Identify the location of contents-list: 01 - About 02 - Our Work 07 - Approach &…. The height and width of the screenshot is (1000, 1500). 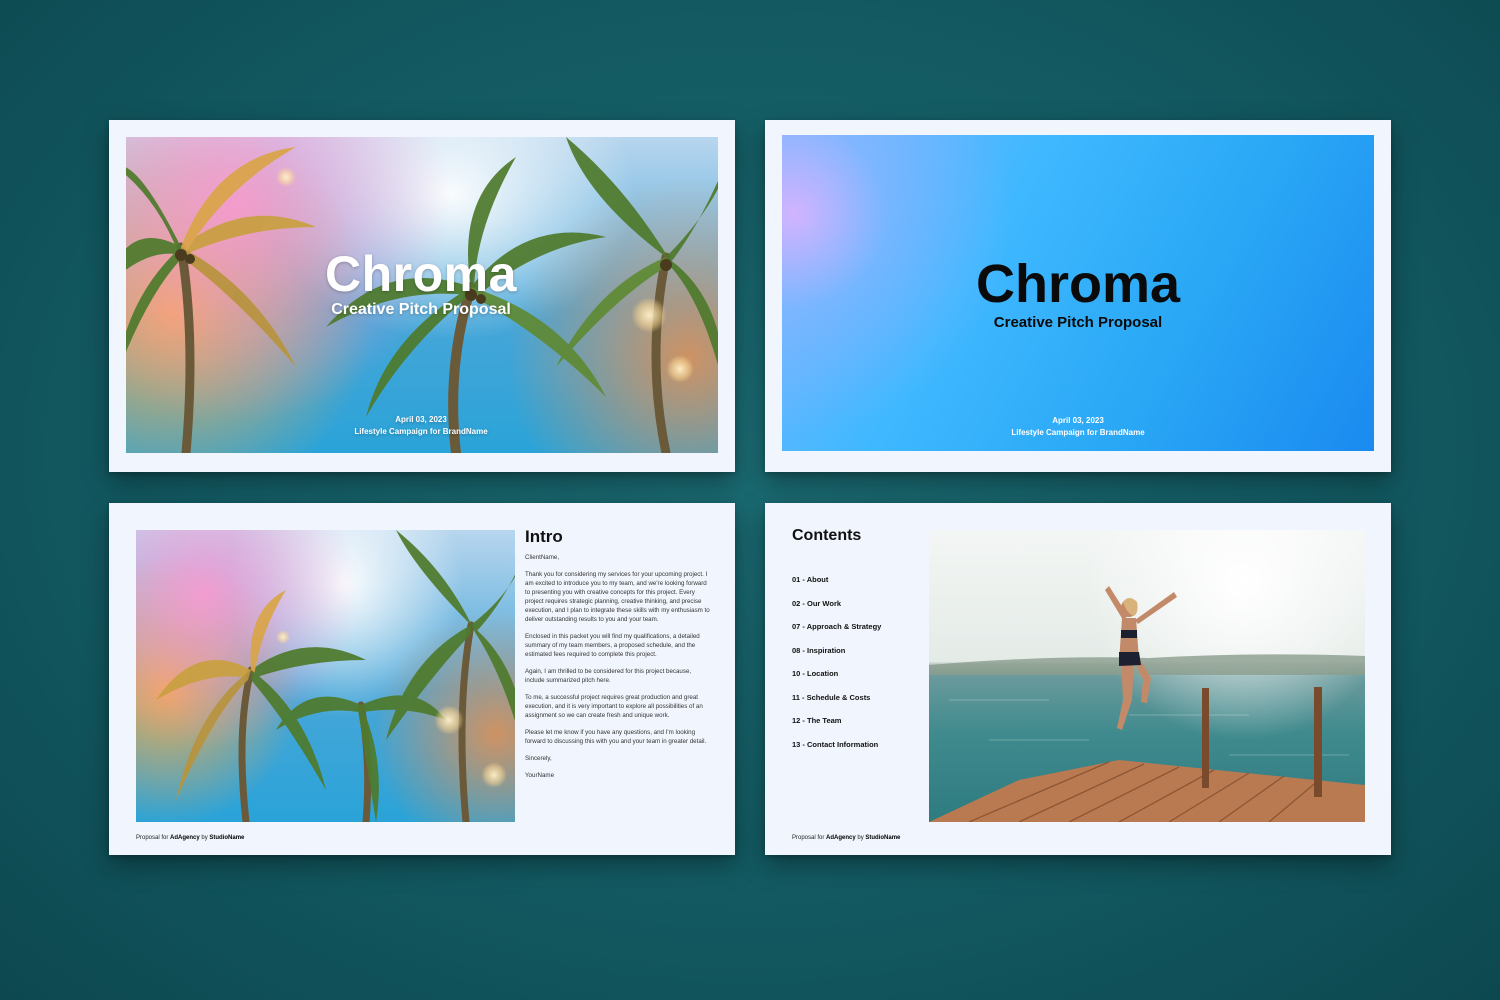
(836, 669).